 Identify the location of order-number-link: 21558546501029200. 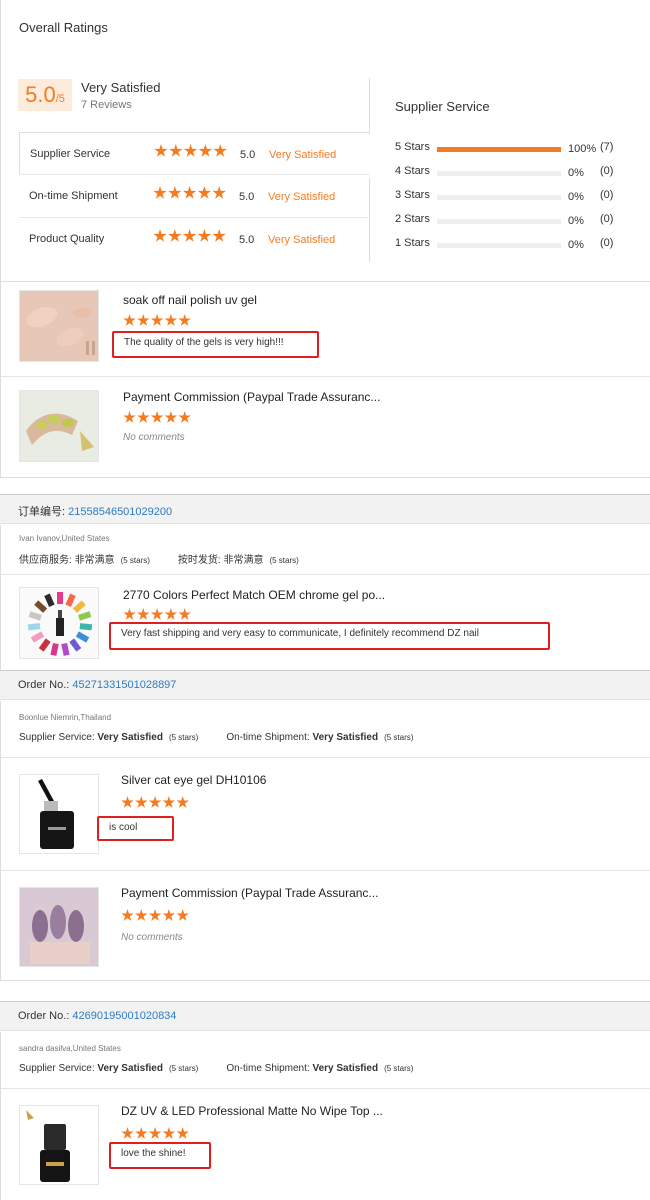
(120, 512).